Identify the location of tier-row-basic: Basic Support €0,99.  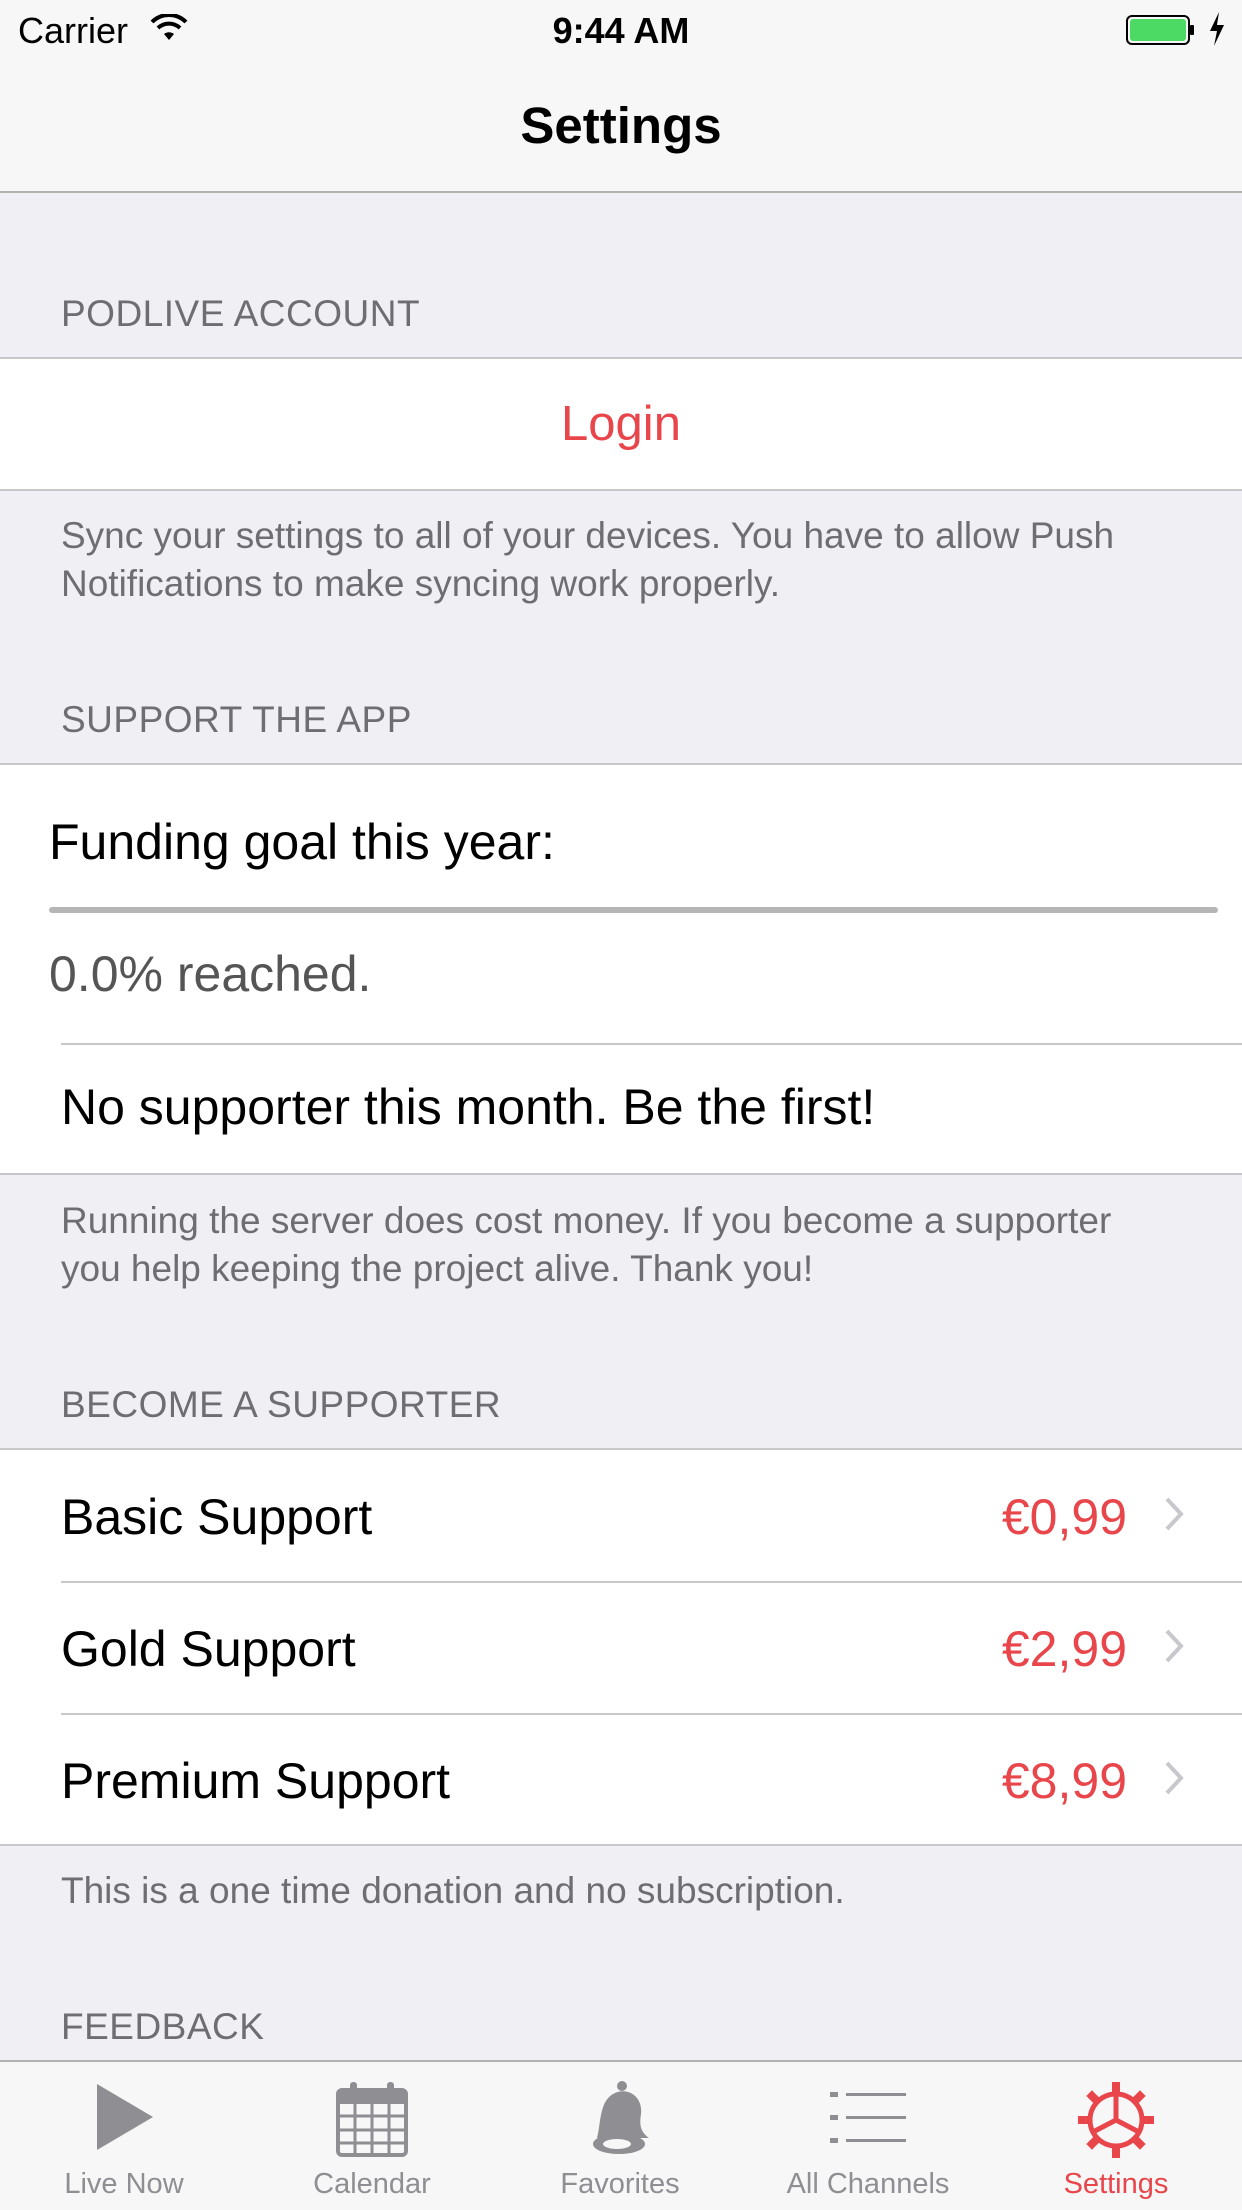
(621, 1515).